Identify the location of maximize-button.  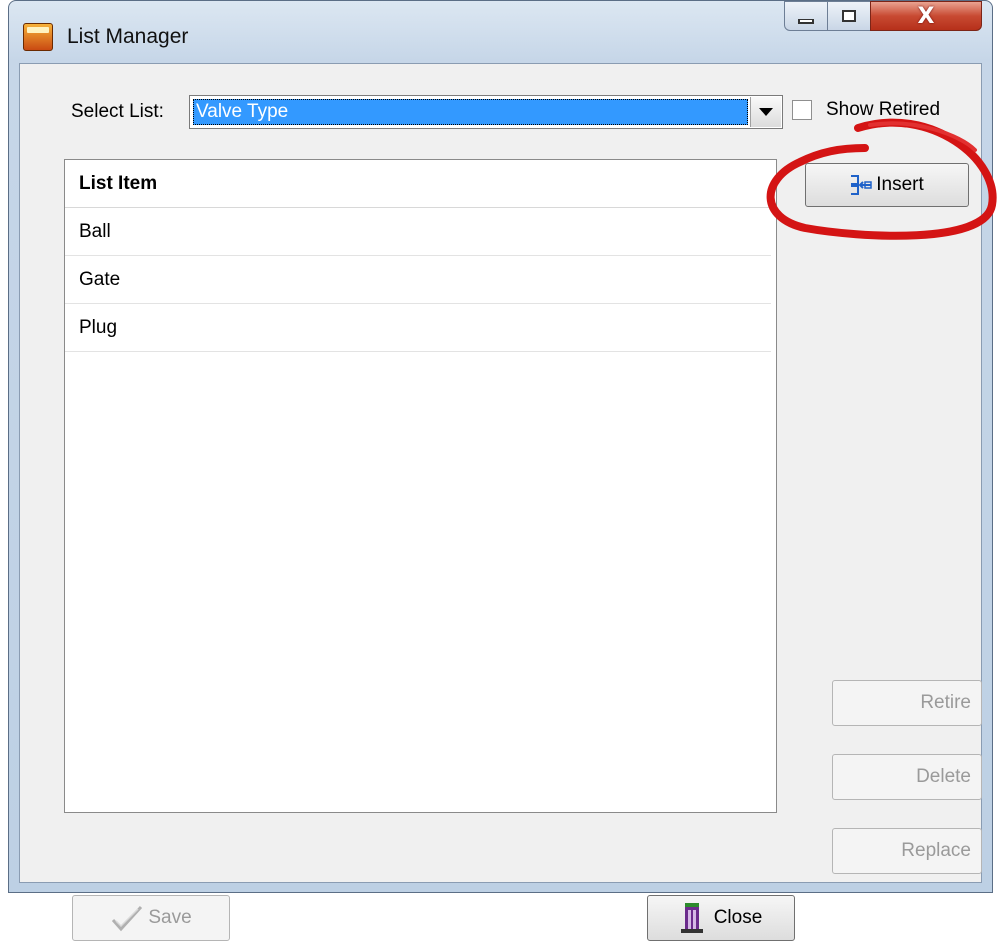
(849, 16).